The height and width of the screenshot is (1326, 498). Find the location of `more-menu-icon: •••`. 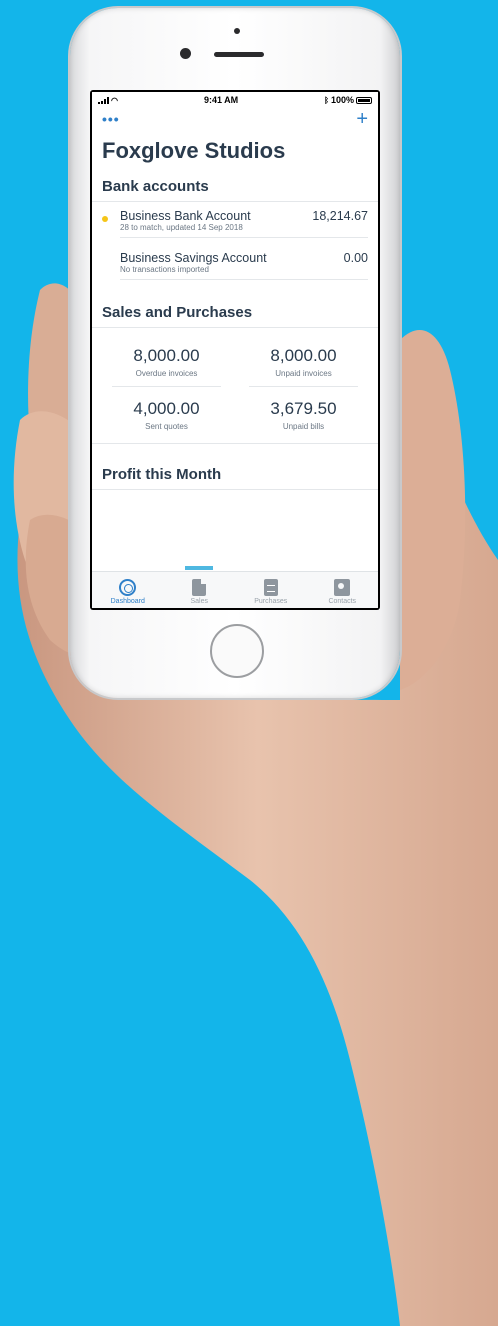

more-menu-icon: ••• is located at coordinates (111, 119).